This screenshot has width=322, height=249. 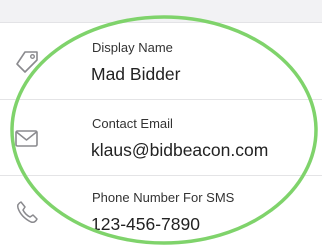 I want to click on phone-sms-label: Phone Number For SMS, so click(x=163, y=197).